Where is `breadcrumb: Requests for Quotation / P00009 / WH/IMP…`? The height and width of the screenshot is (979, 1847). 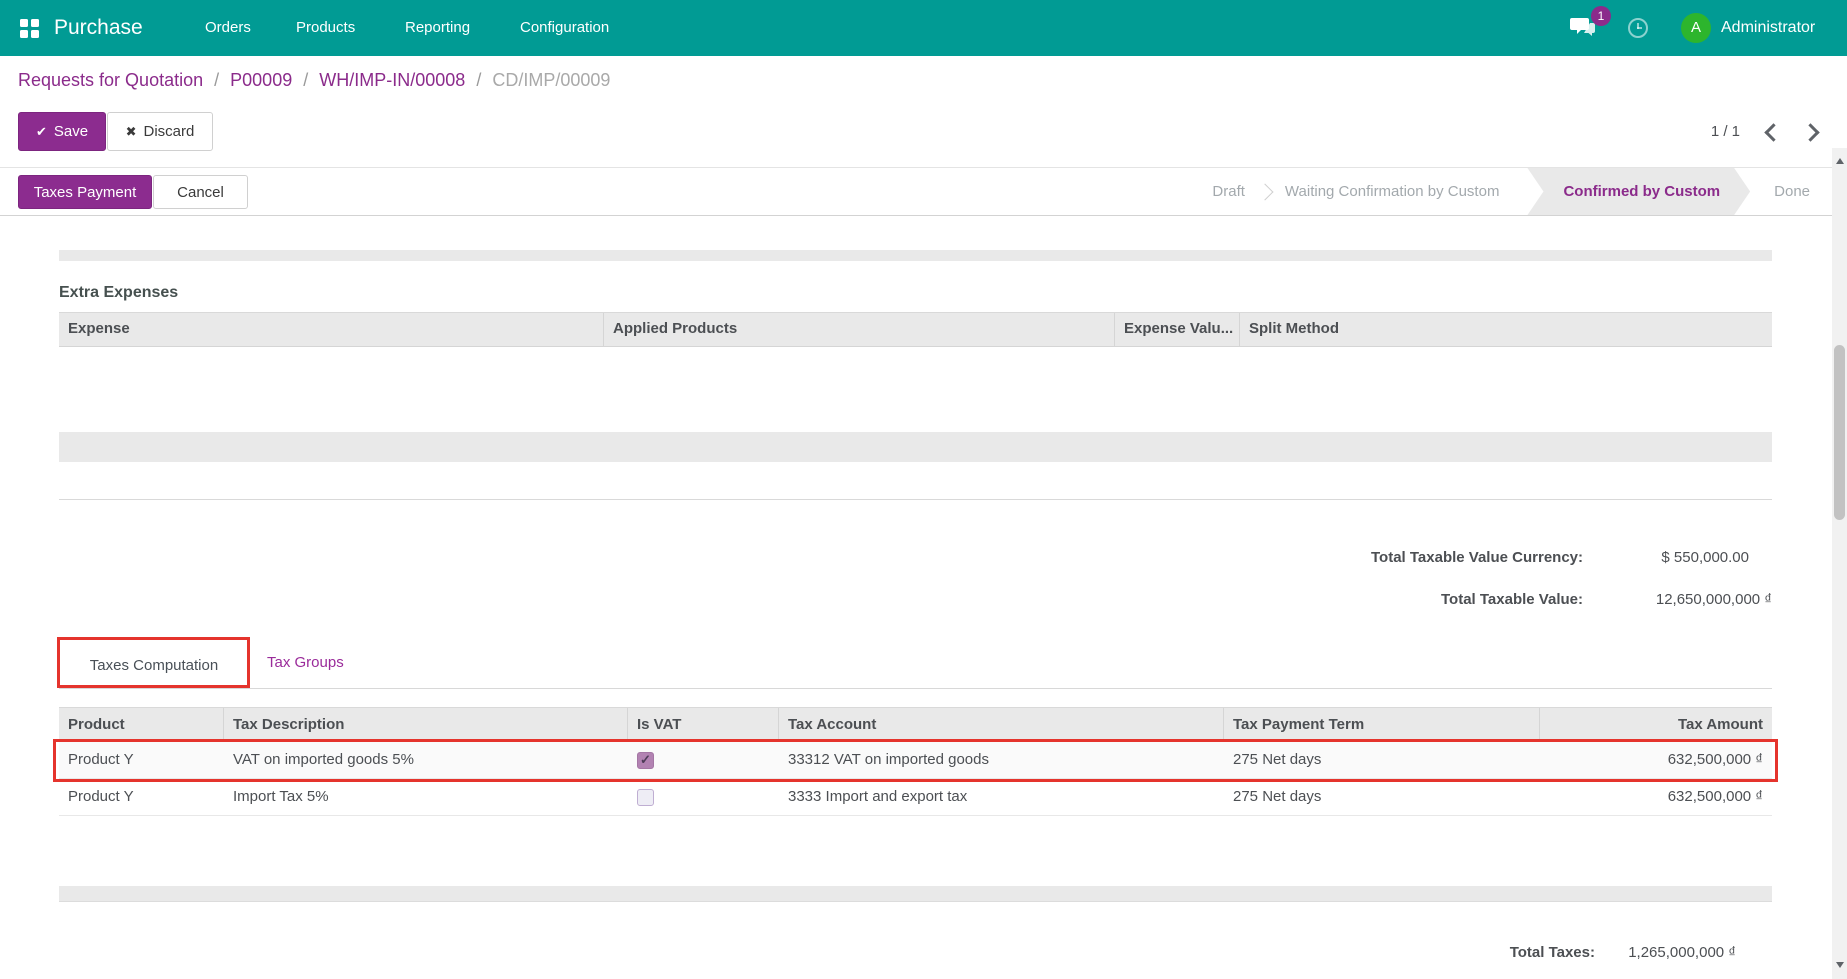 breadcrumb: Requests for Quotation / P00009 / WH/IMP… is located at coordinates (314, 80).